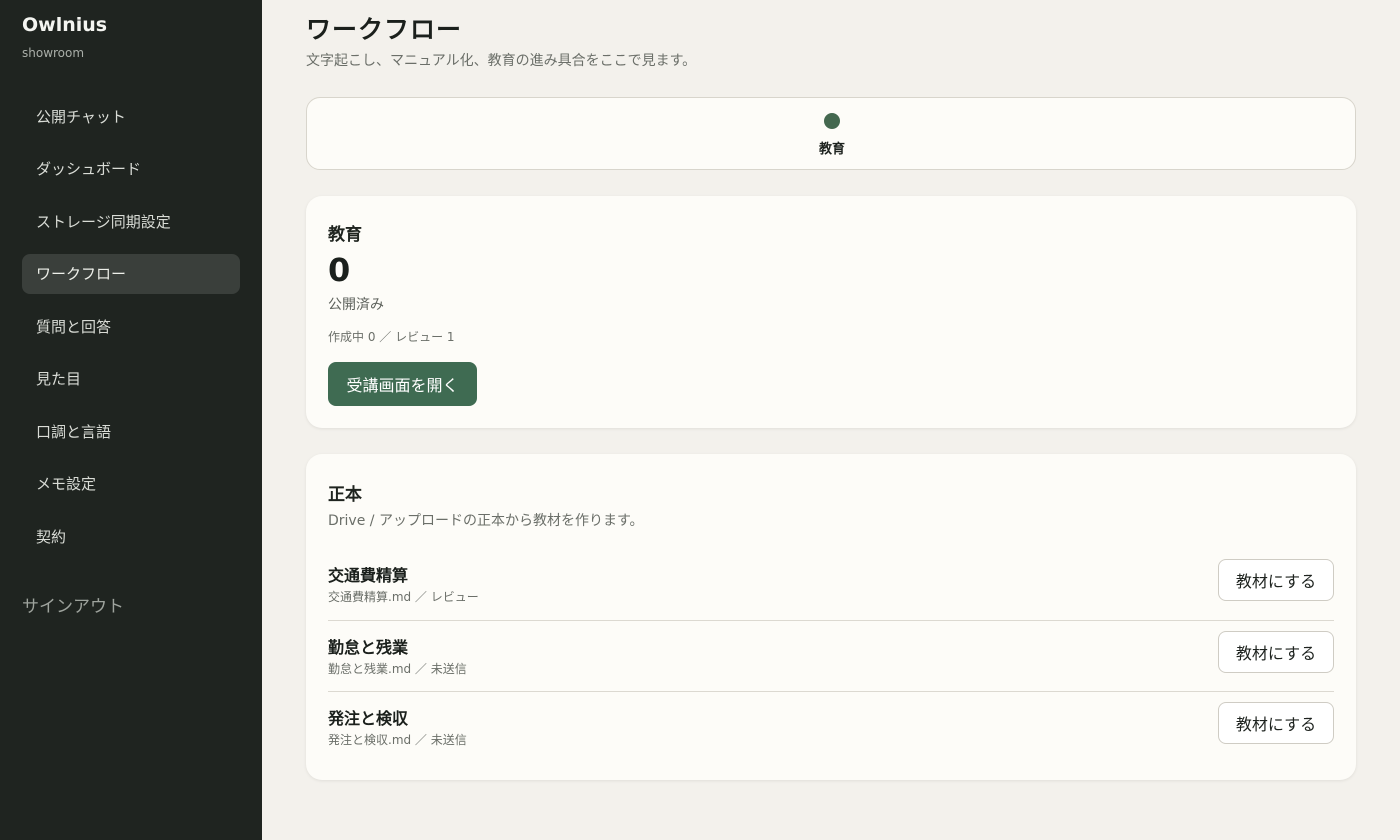  What do you see at coordinates (368, 647) in the screenshot?
I see `doc-title: 勤怠と残業` at bounding box center [368, 647].